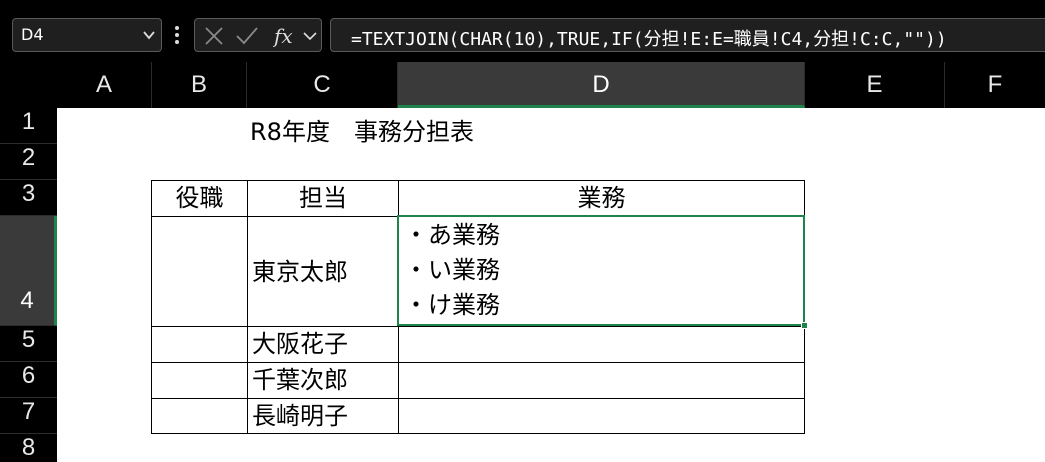 This screenshot has width=1045, height=462. I want to click on column-header-b: B, so click(199, 85).